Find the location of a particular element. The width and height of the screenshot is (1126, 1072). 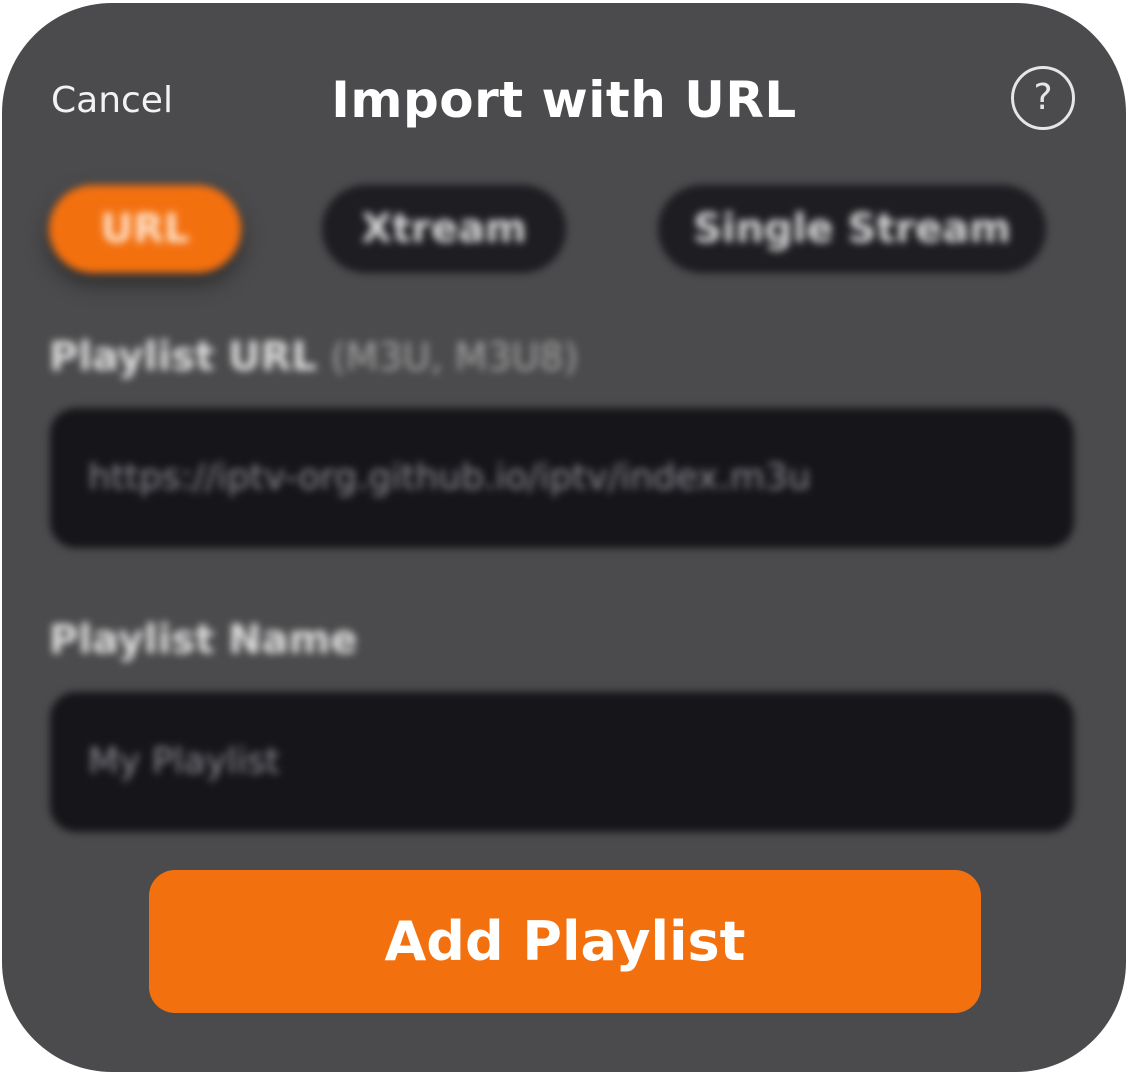

help-symbol: ? is located at coordinates (1043, 97).